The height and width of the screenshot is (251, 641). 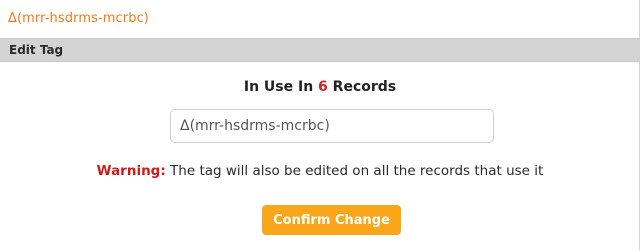 What do you see at coordinates (131, 171) in the screenshot?
I see `warning-label: Warning:` at bounding box center [131, 171].